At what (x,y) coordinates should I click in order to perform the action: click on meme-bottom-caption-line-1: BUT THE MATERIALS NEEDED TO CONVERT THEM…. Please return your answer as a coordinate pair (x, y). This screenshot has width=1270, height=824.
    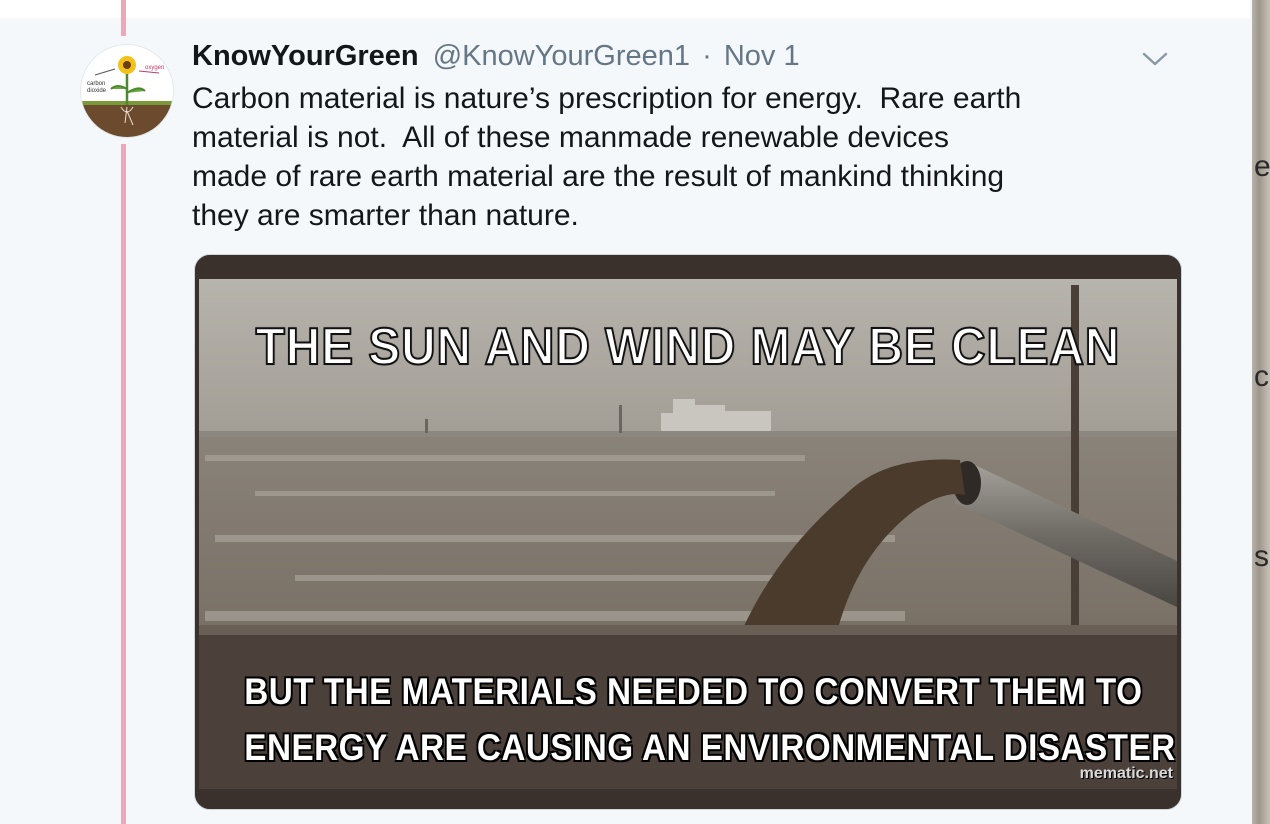
    Looking at the image, I should click on (693, 691).